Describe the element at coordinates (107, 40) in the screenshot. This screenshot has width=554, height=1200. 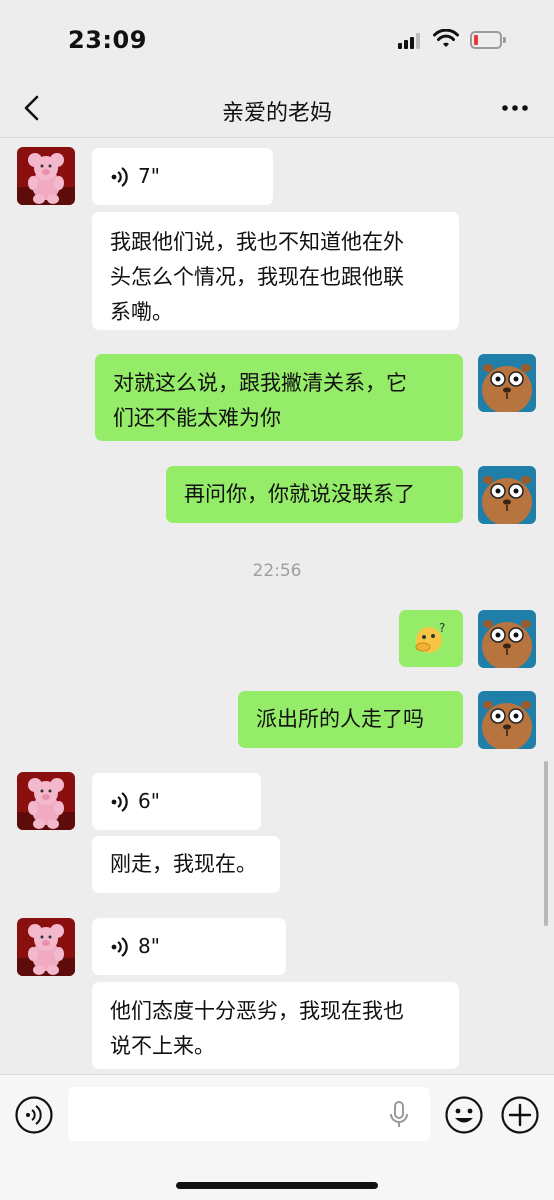
I see `status-time: 23:09` at that location.